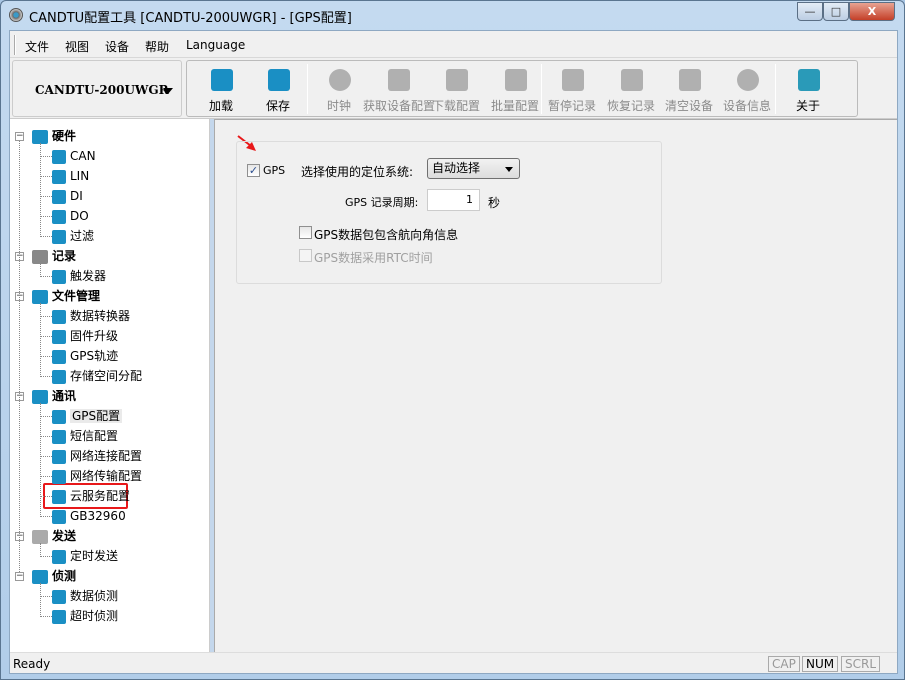 The image size is (905, 680). What do you see at coordinates (215, 45) in the screenshot?
I see `menu-language: Language` at bounding box center [215, 45].